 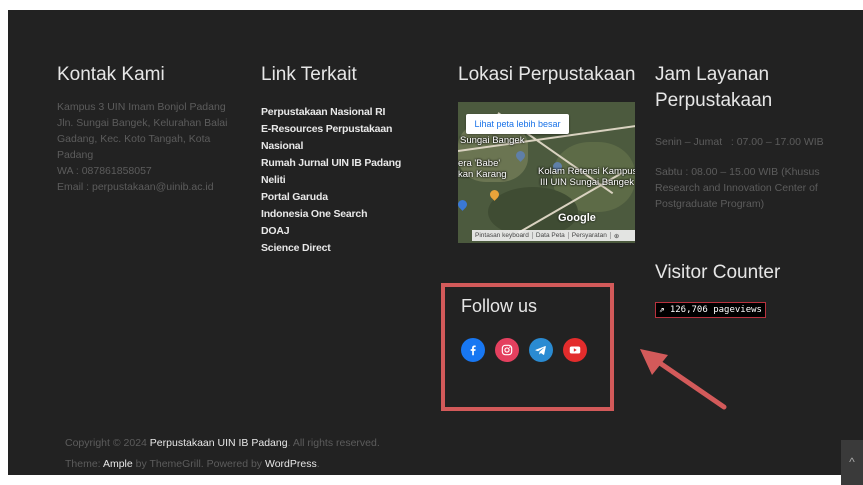 I want to click on counter-logo-icon: ⇗, so click(x=662, y=310).